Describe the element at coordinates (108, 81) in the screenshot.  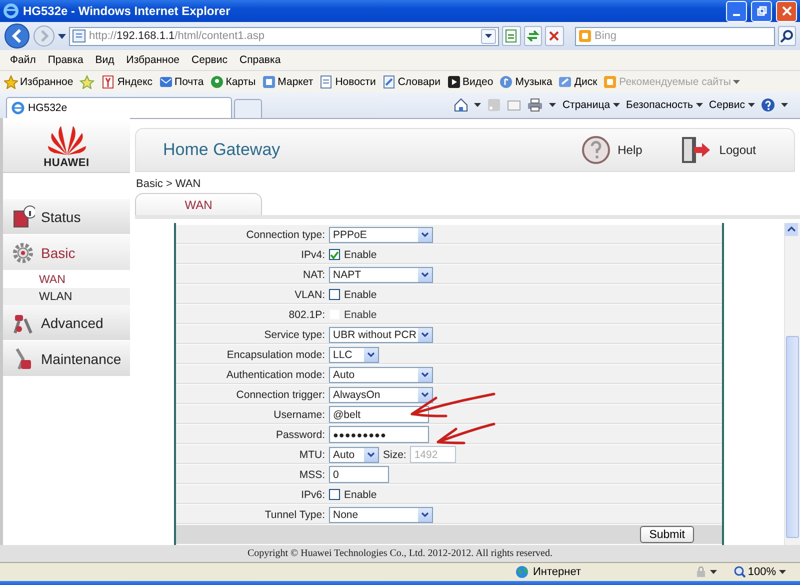
I see `yandex-icon` at that location.